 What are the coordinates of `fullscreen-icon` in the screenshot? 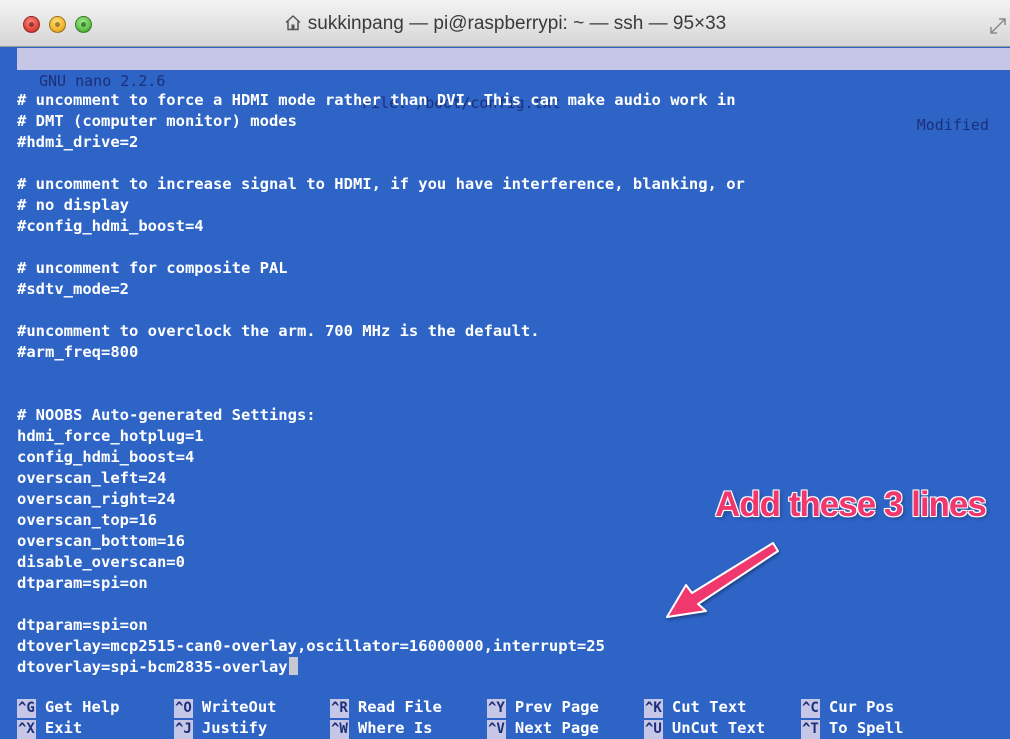 It's located at (998, 26).